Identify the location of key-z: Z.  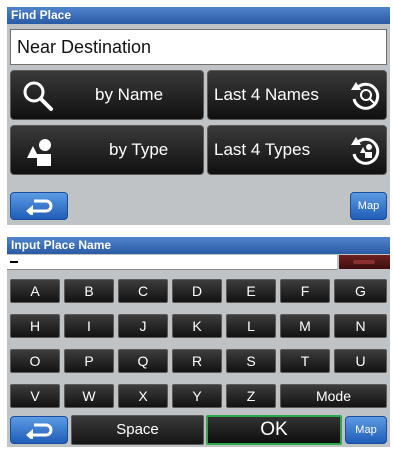
(251, 396).